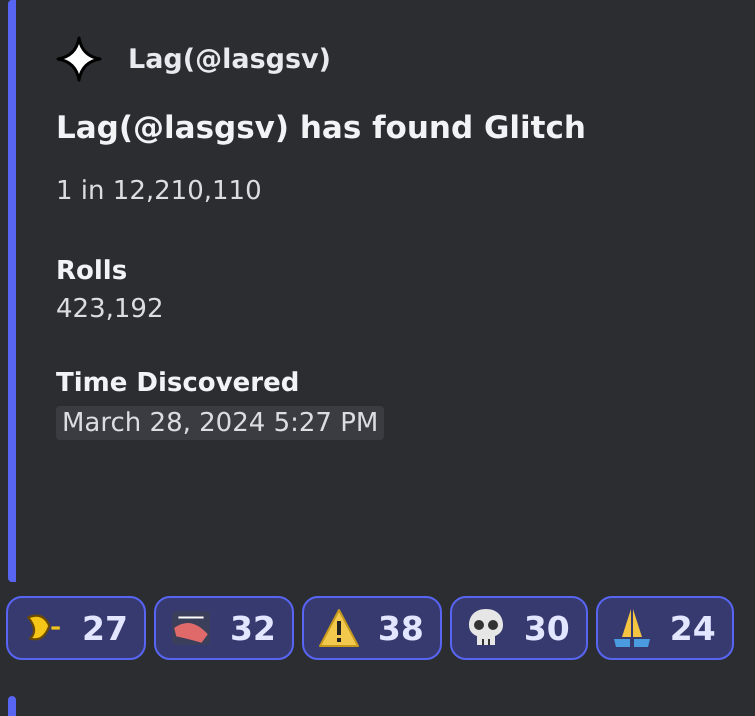 Image resolution: width=755 pixels, height=716 pixels. Describe the element at coordinates (339, 628) in the screenshot. I see `warning-icon` at that location.